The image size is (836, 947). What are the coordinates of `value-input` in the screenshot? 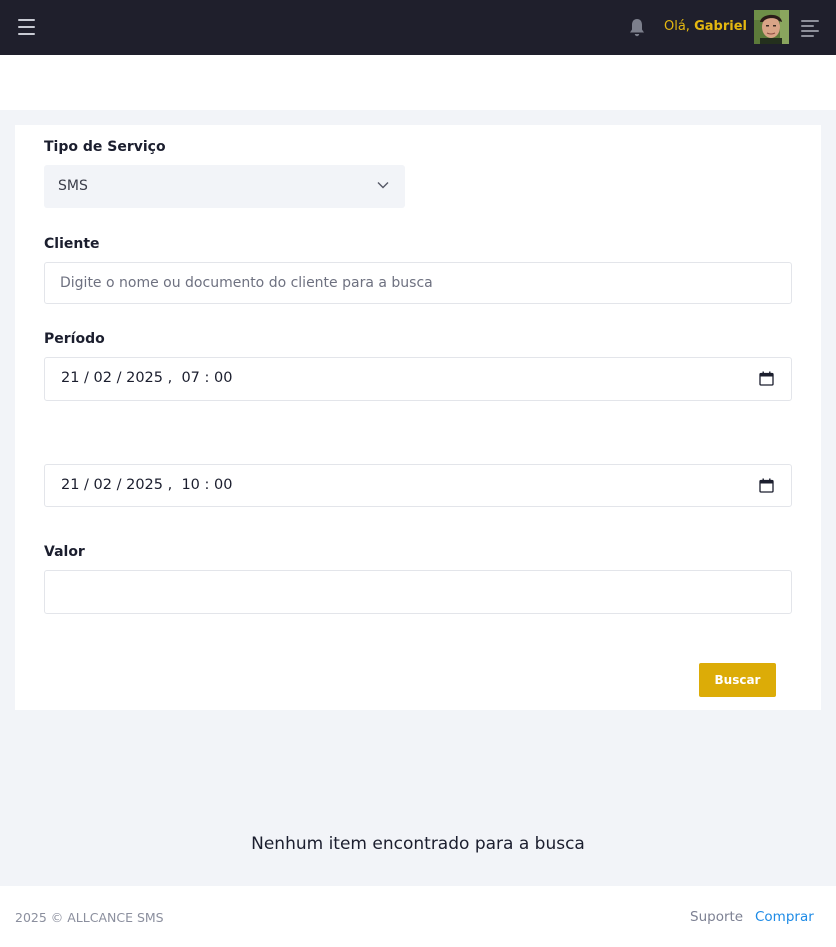 It's located at (418, 592).